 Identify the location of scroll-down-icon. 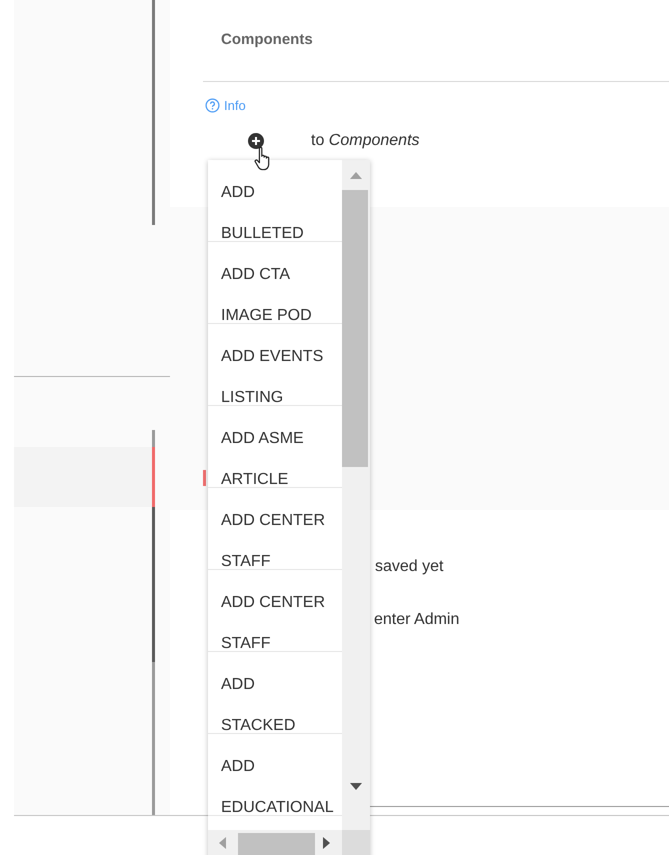
(356, 786).